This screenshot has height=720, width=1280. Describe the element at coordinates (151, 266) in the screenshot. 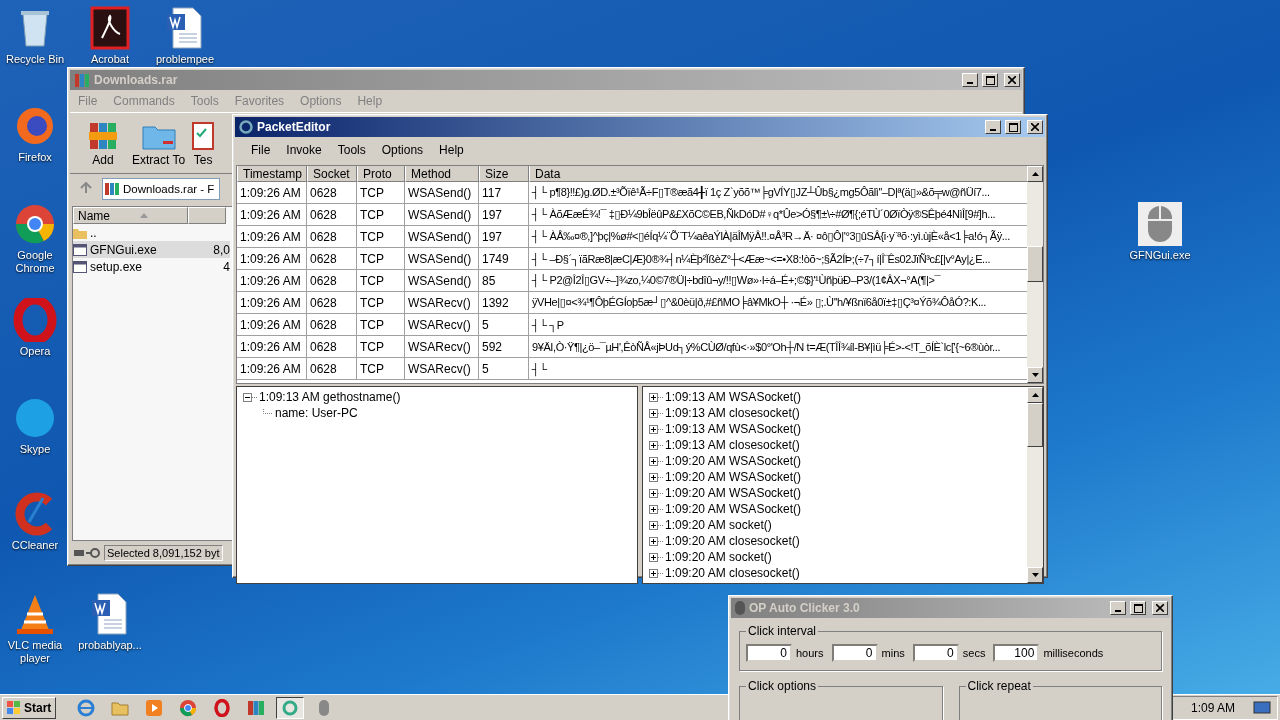

I see `file-row: setup.exe 4` at that location.